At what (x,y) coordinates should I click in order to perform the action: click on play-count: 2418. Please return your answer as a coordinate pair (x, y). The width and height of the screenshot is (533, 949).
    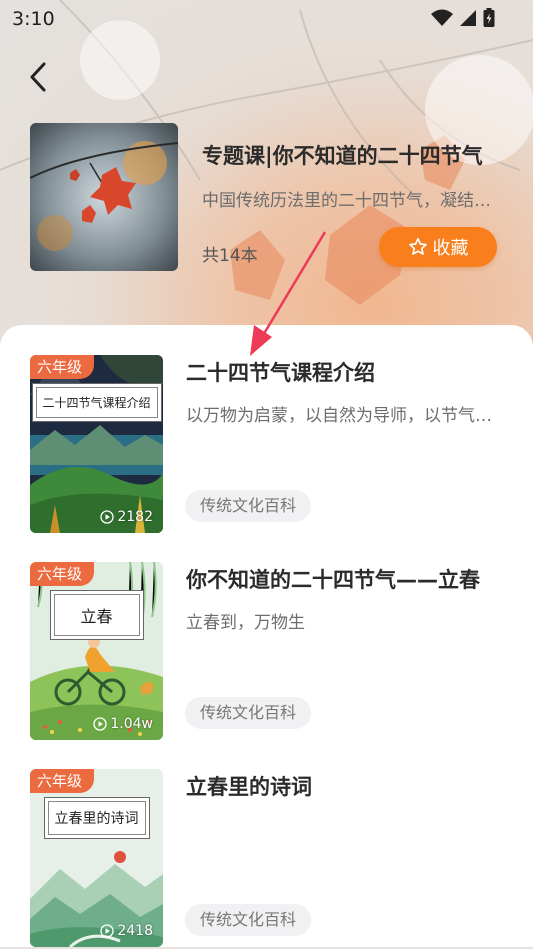
    Looking at the image, I should click on (126, 931).